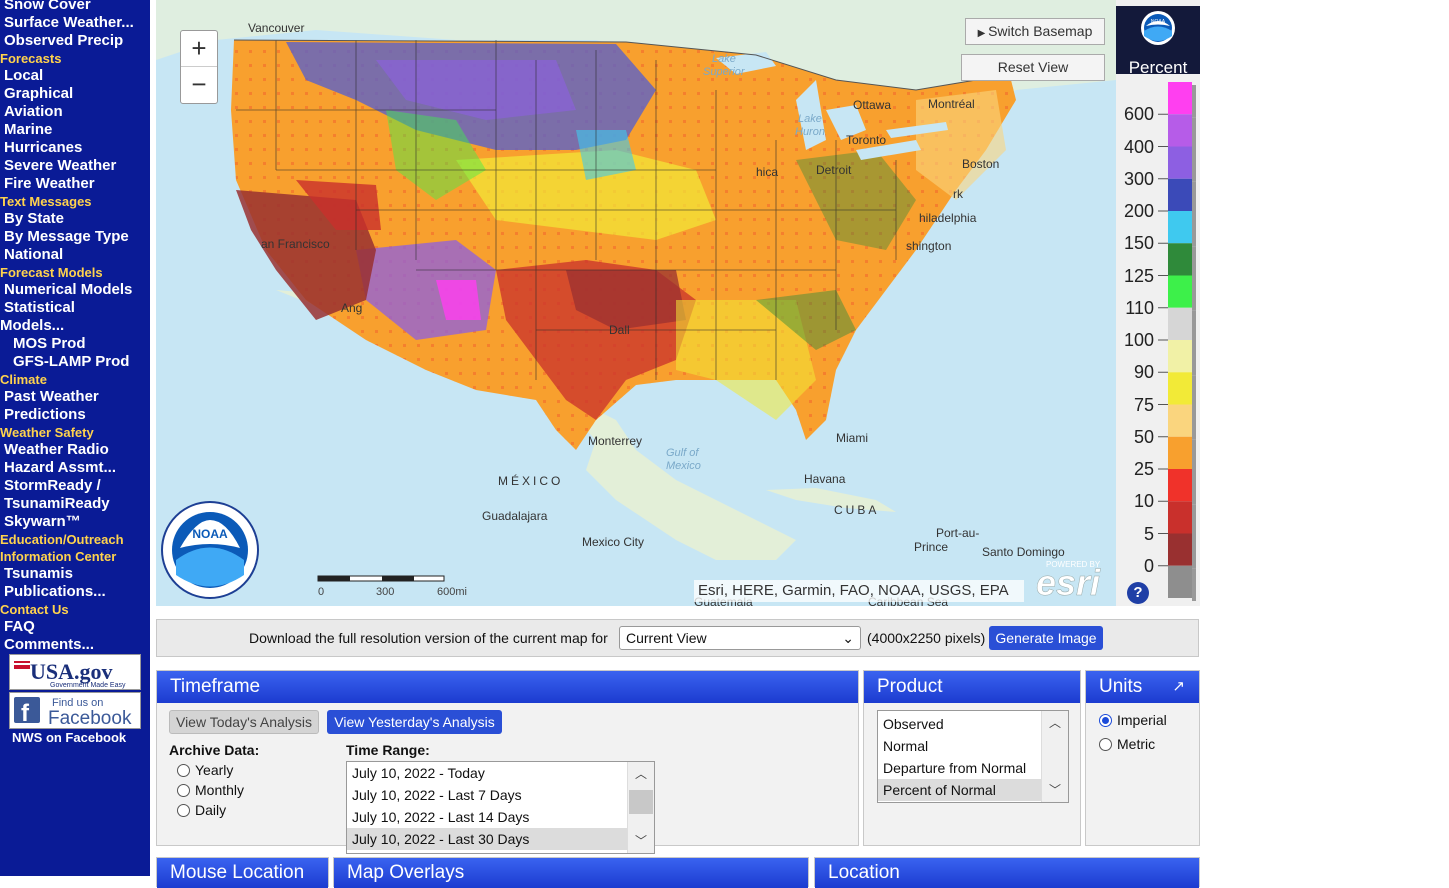 This screenshot has width=1449, height=888. Describe the element at coordinates (960, 746) in the screenshot. I see `product-option: Normal` at that location.